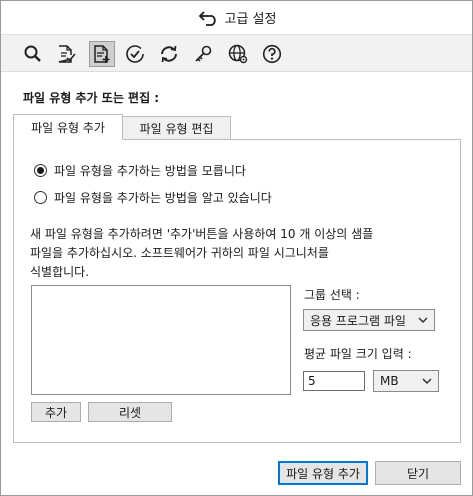 This screenshot has height=496, width=473. What do you see at coordinates (208, 18) in the screenshot?
I see `back-arrow-icon` at bounding box center [208, 18].